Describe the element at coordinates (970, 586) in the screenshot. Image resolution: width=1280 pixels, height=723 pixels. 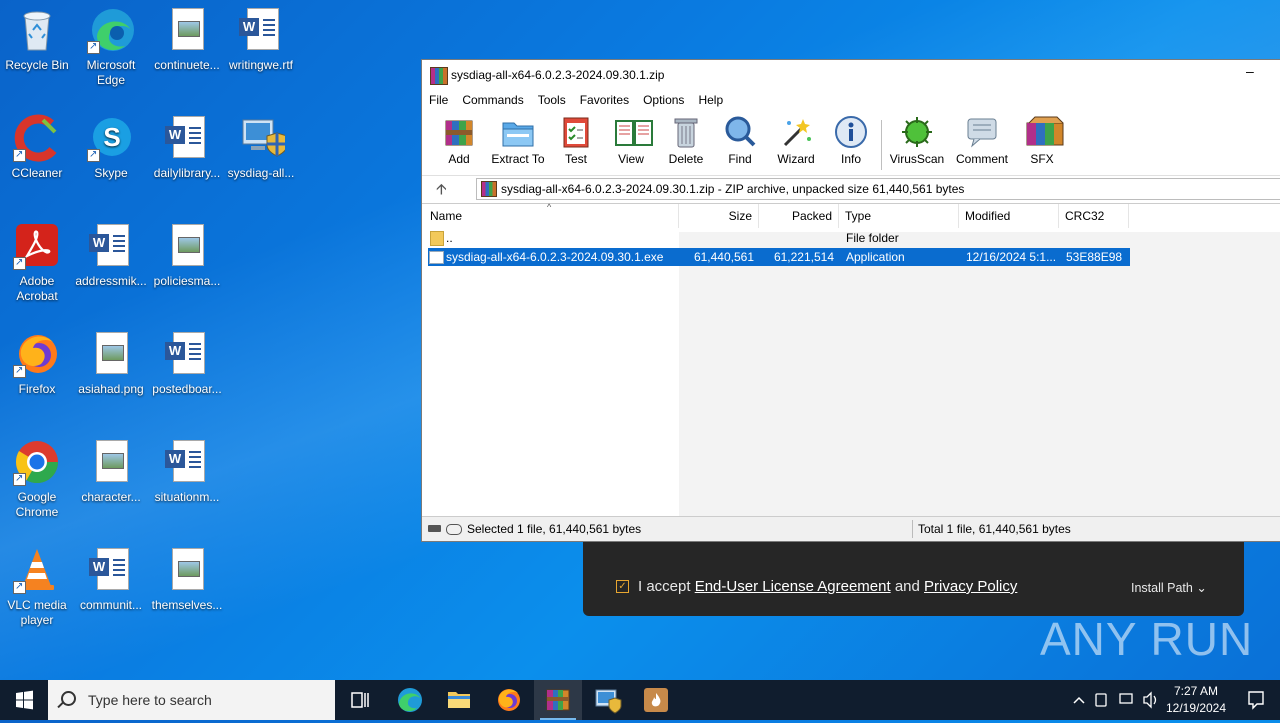
I see `privacy-link: Privacy Policy` at that location.